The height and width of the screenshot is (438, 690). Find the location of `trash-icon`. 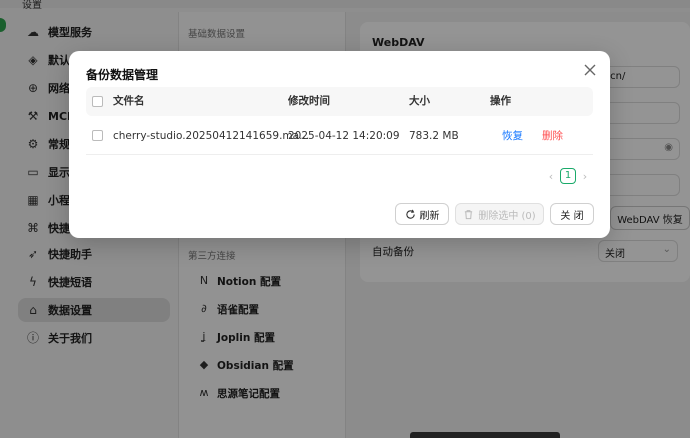

trash-icon is located at coordinates (469, 214).